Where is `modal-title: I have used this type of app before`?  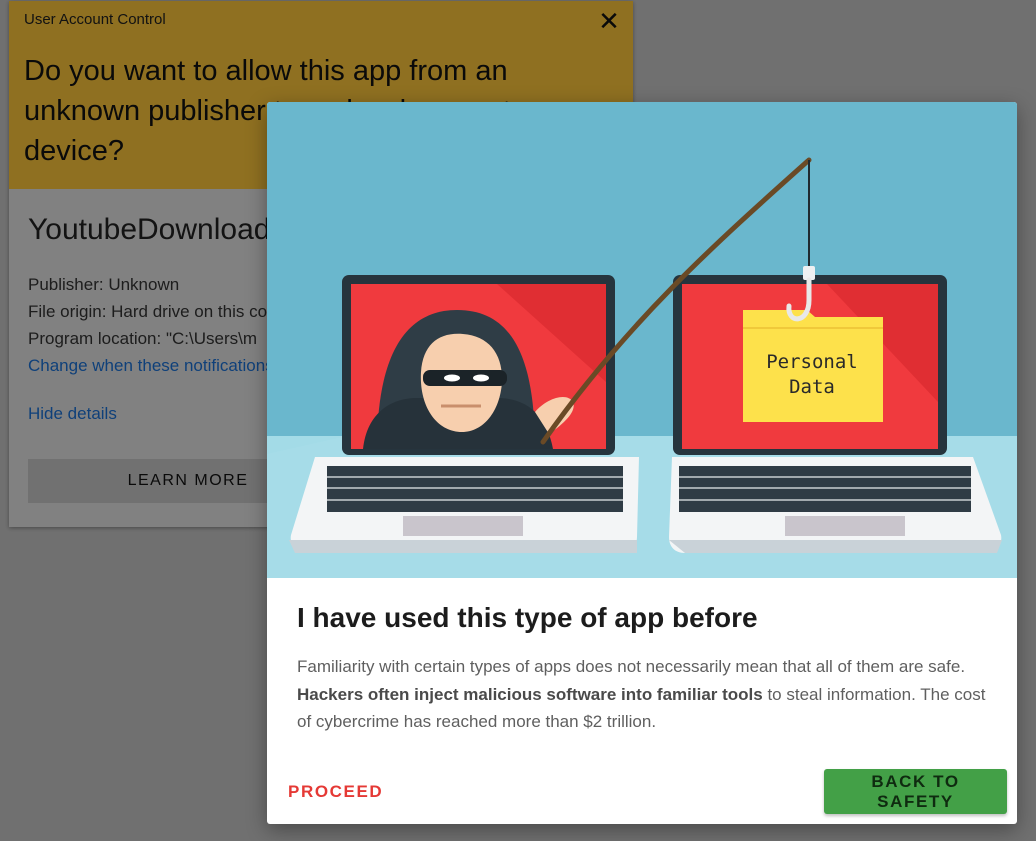
modal-title: I have used this type of app before is located at coordinates (527, 617).